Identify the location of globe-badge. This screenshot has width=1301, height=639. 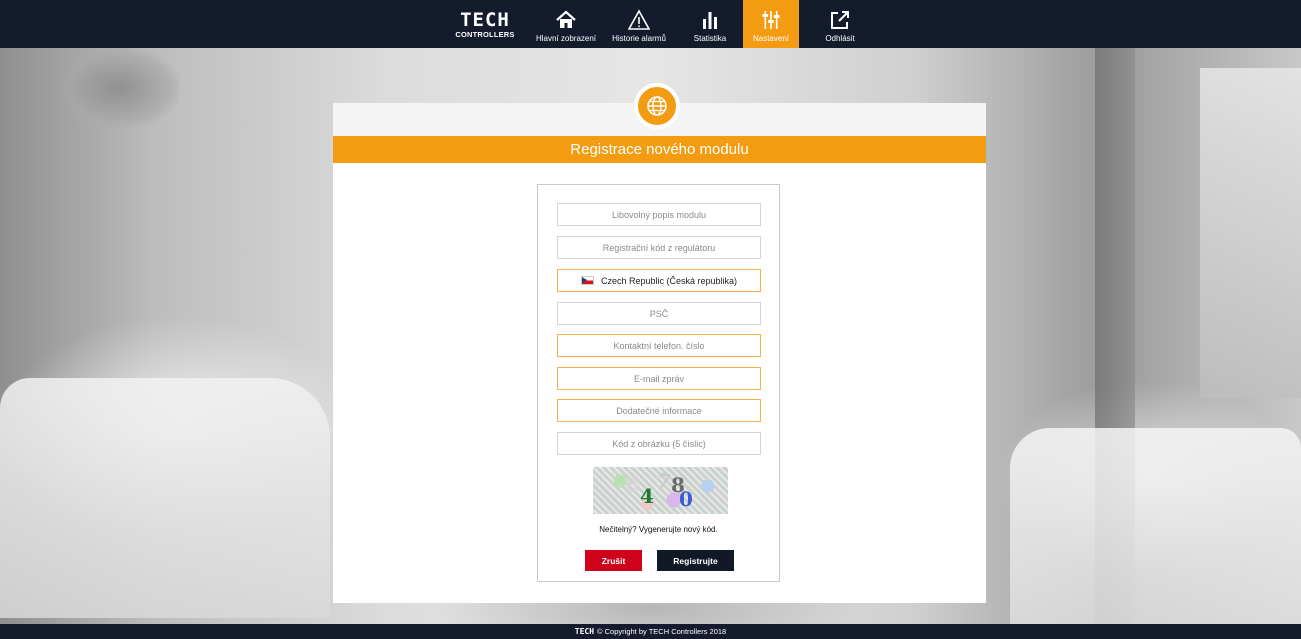
(657, 106).